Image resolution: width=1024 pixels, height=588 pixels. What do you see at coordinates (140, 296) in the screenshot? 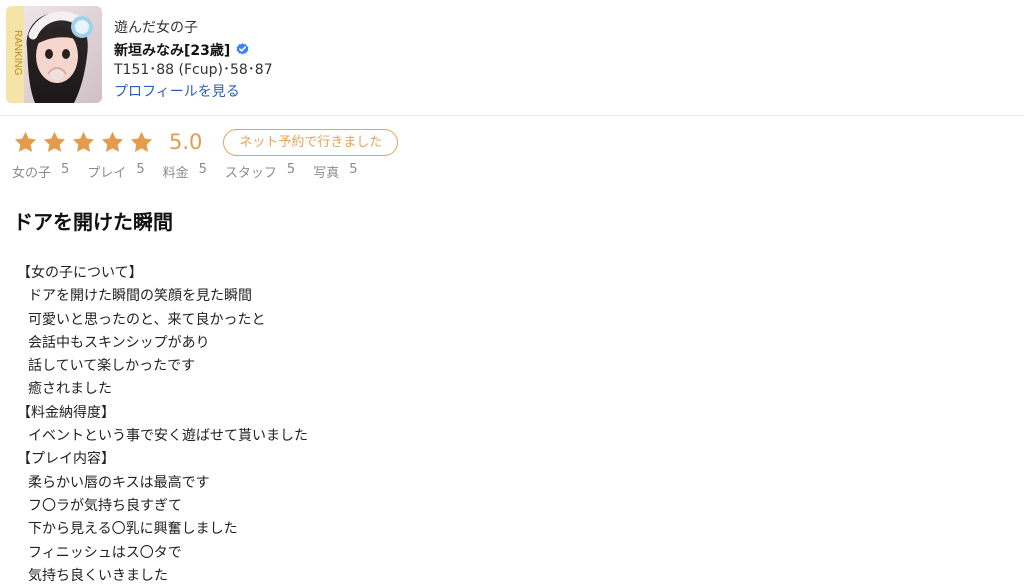
I see `review-text-line: ドアを開けた瞬間の笑顔を見た瞬間` at bounding box center [140, 296].